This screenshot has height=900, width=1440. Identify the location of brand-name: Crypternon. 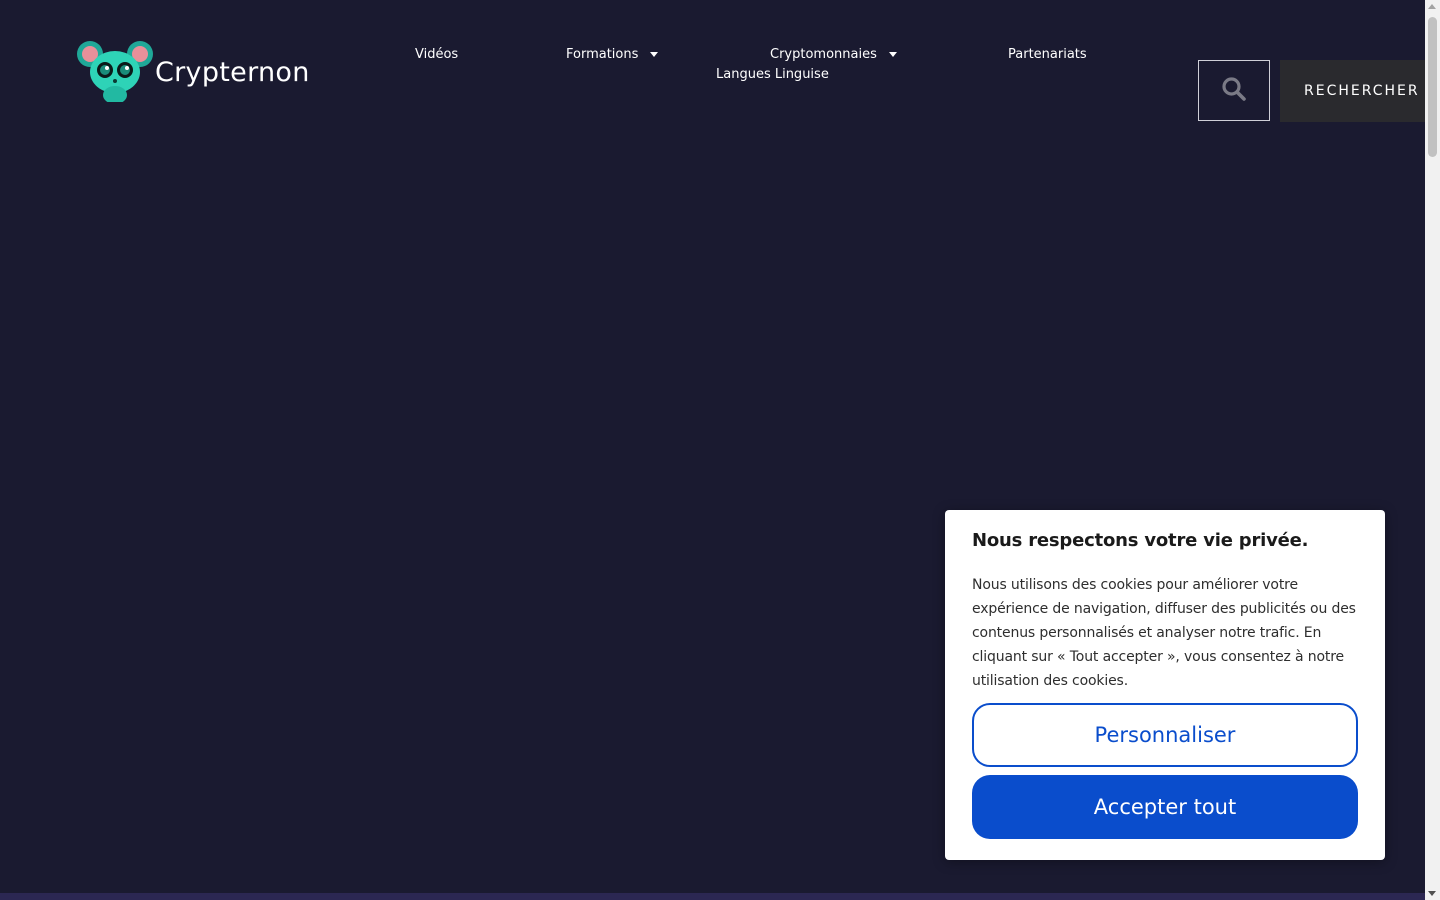
(232, 72).